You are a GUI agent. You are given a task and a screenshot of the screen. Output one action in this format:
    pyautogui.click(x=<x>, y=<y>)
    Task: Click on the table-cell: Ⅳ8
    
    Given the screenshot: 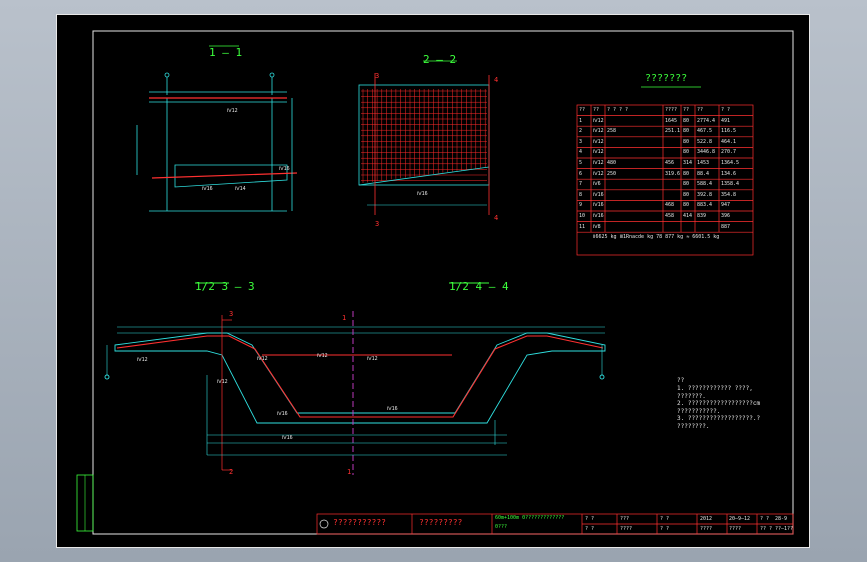 What is the action you would take?
    pyautogui.click(x=597, y=226)
    